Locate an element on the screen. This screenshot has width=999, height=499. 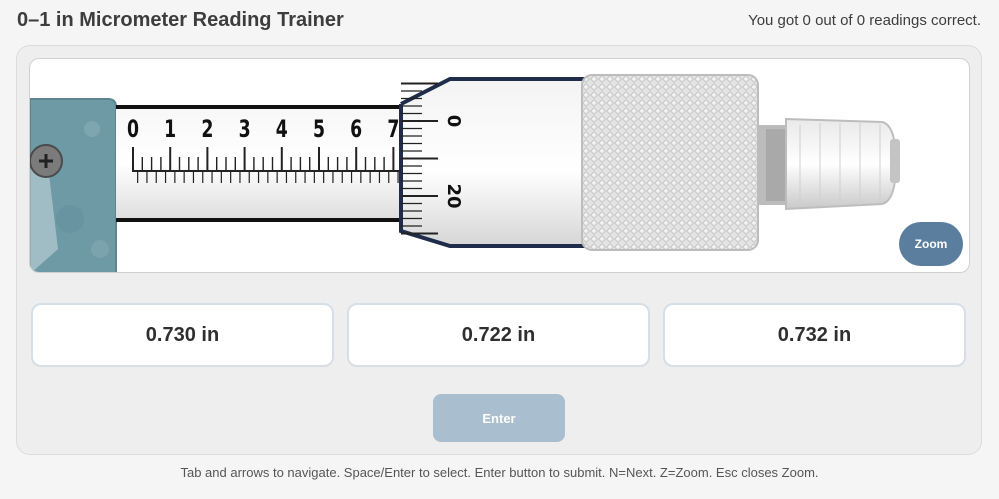
option-button-2: 0.722 in is located at coordinates (498, 335).